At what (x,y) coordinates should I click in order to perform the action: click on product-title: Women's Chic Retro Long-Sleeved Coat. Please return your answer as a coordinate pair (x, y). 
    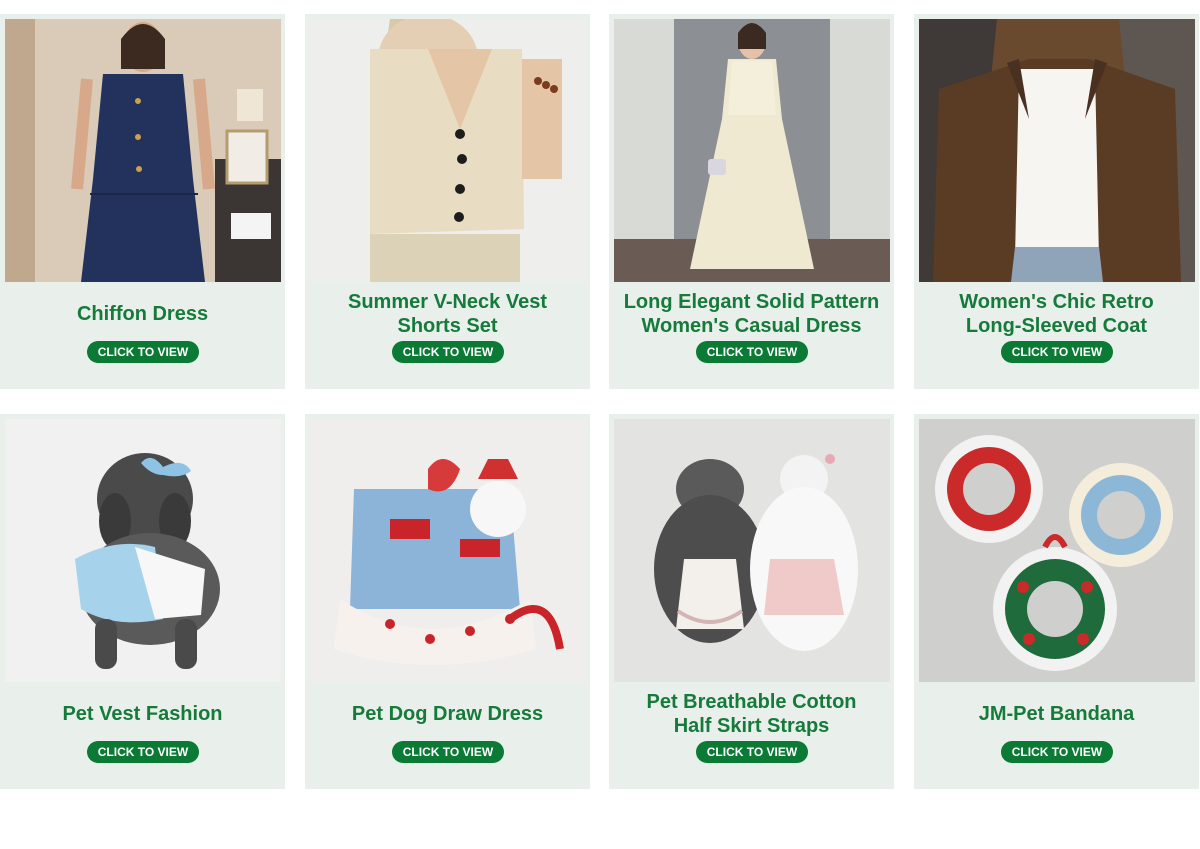
    Looking at the image, I should click on (1056, 314).